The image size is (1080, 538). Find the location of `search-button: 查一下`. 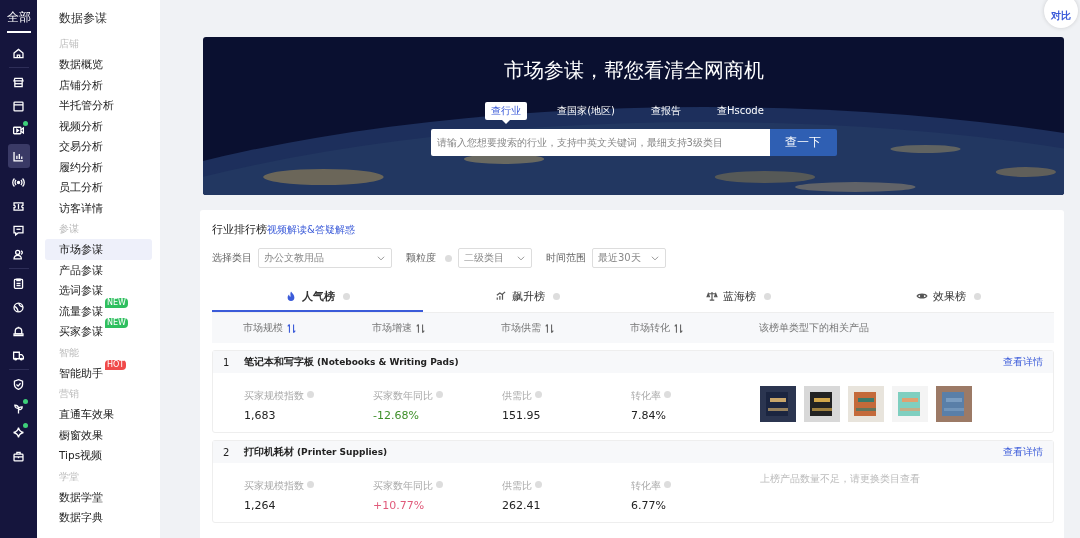

search-button: 查一下 is located at coordinates (803, 142).